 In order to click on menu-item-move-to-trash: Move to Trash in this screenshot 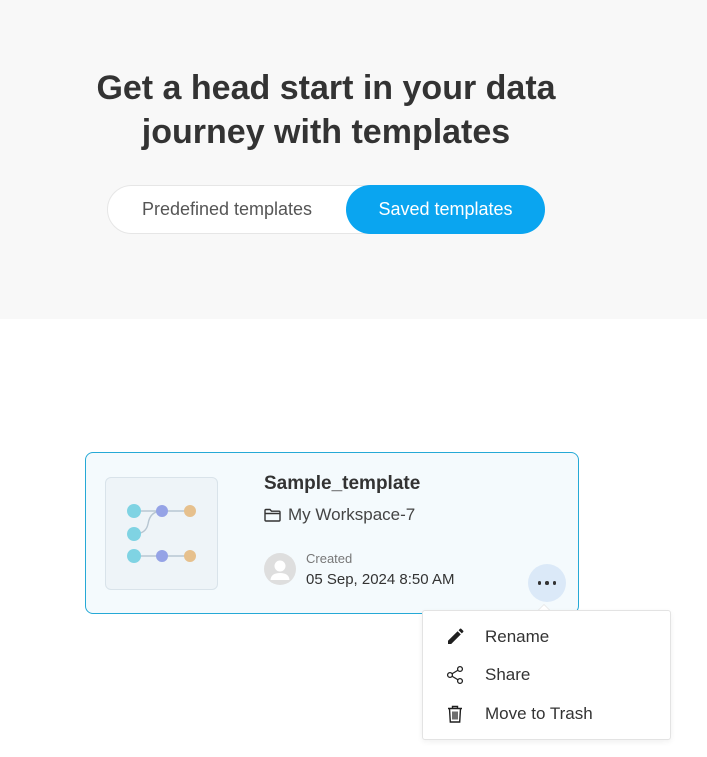, I will do `click(546, 714)`.